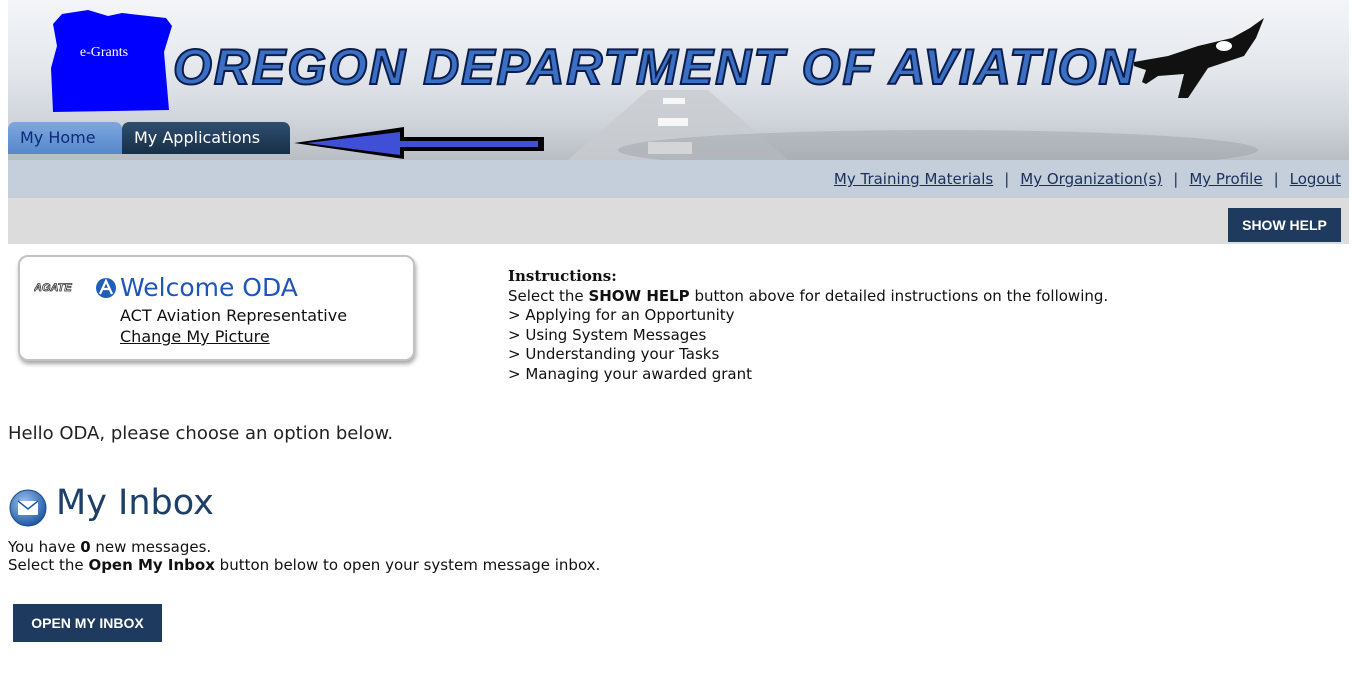 The height and width of the screenshot is (682, 1353). What do you see at coordinates (104, 52) in the screenshot?
I see `egrants-logo-text: e-Grants` at bounding box center [104, 52].